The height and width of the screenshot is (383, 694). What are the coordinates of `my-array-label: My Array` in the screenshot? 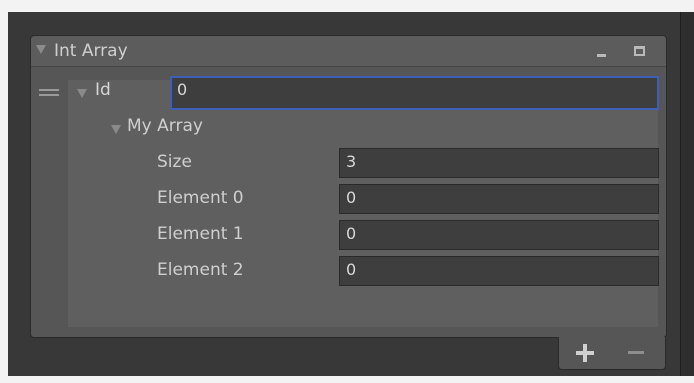 It's located at (165, 126).